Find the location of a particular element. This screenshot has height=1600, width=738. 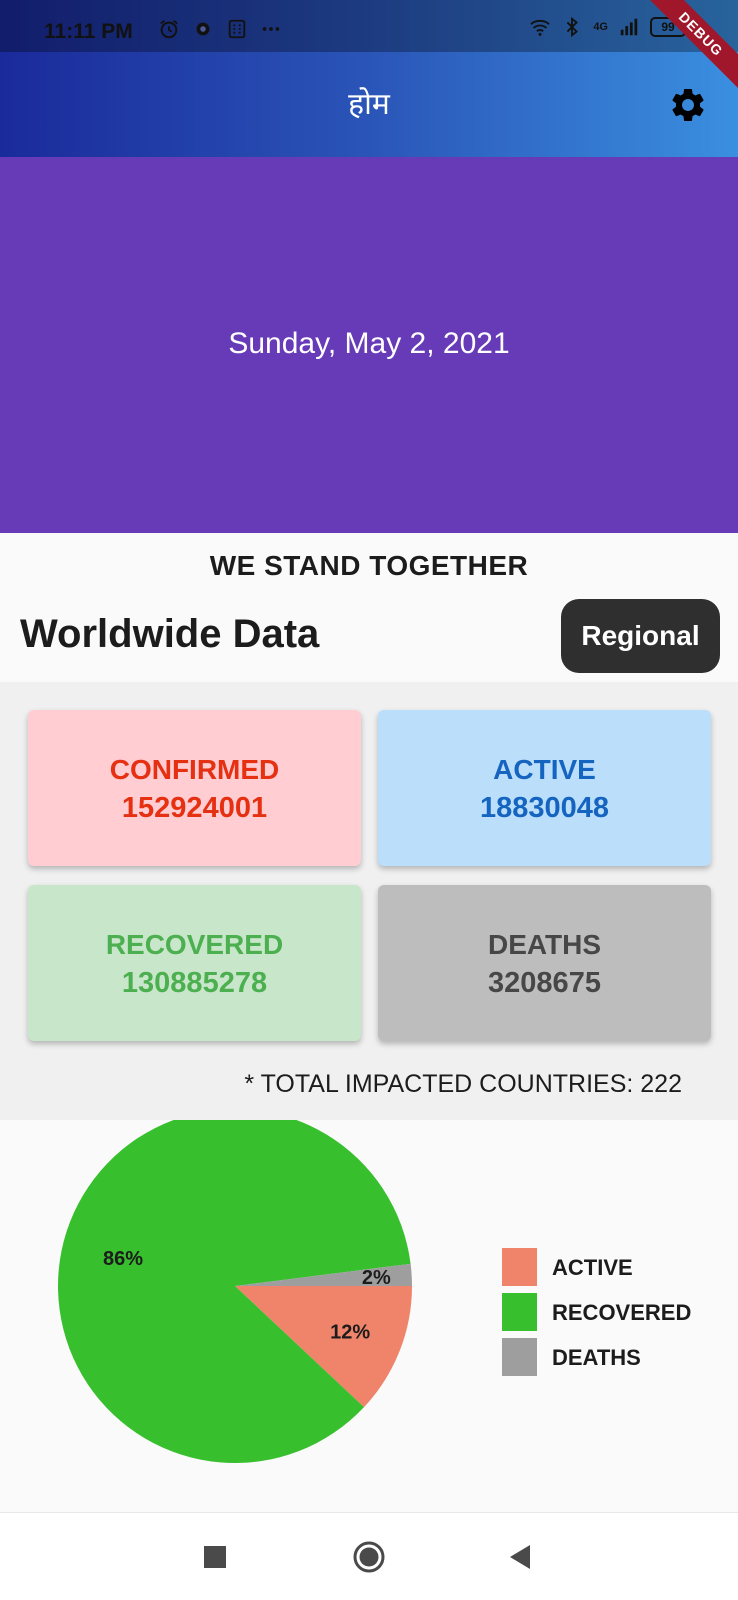

confirmed-label: CONFIRMED is located at coordinates (194, 769).